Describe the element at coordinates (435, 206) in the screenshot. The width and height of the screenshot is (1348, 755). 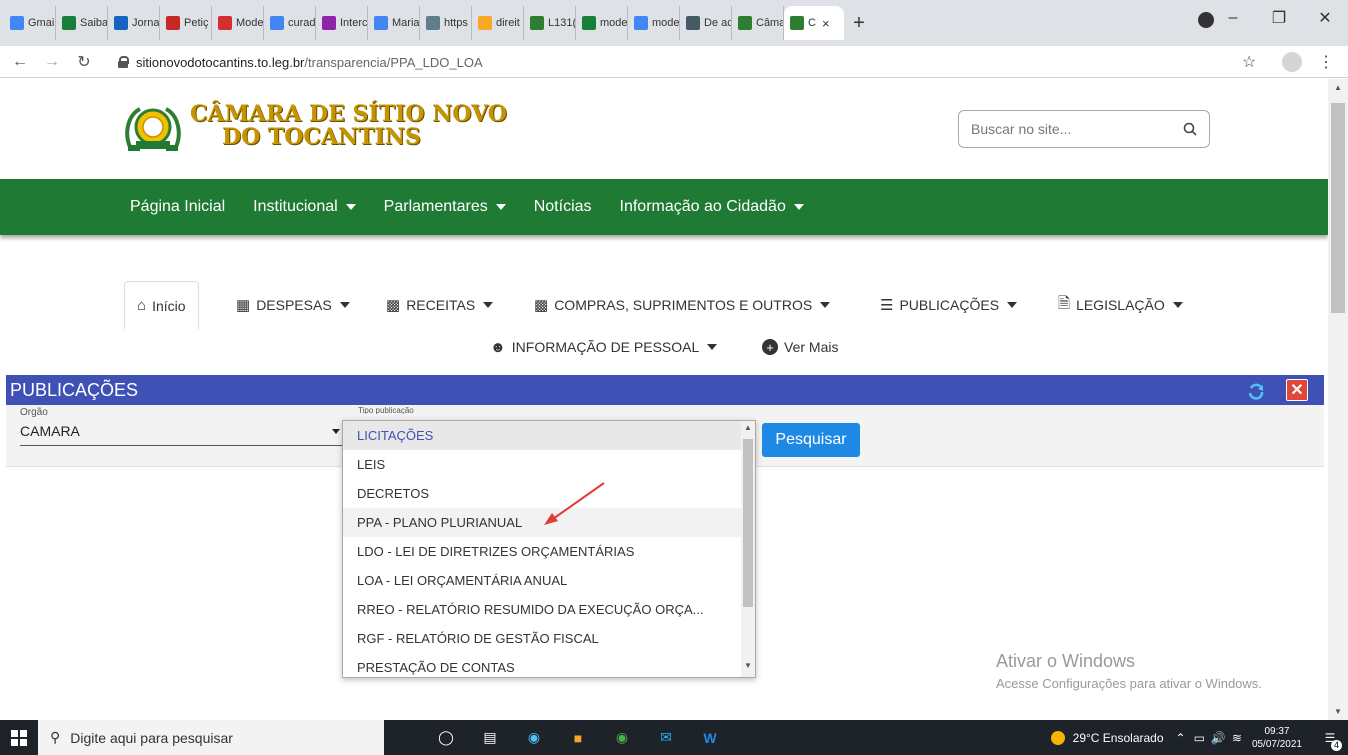
I see `main-nav-label: Parlamentares` at that location.